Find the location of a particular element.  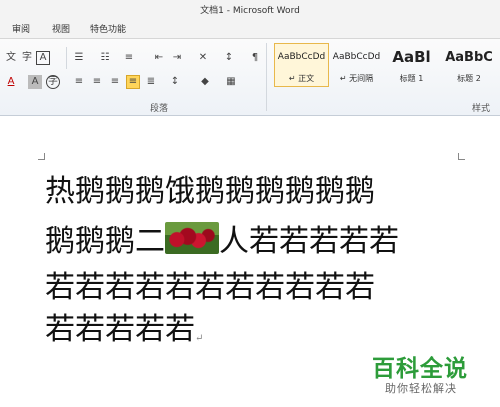

align-right-icon: ≡ is located at coordinates (115, 82).